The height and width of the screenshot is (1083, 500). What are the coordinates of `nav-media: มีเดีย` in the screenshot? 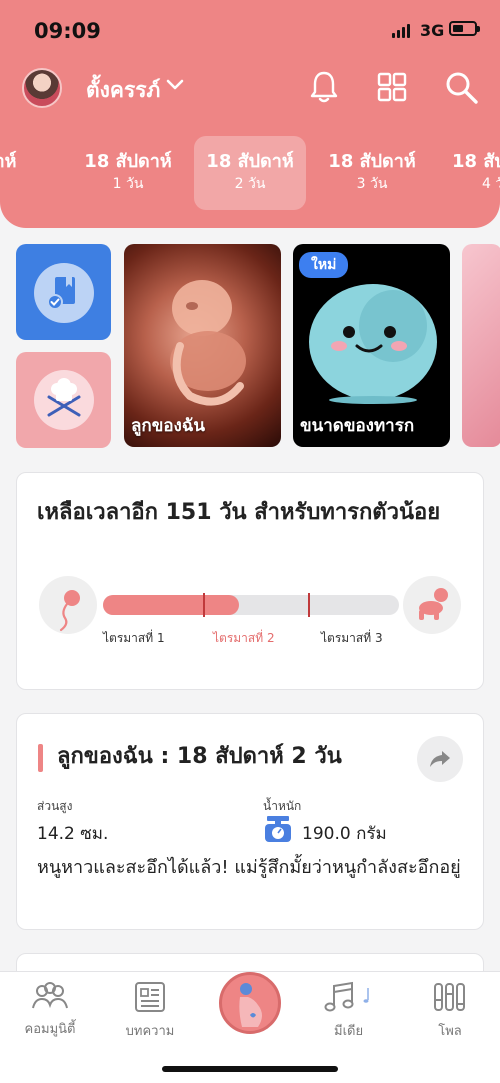 It's located at (350, 1010).